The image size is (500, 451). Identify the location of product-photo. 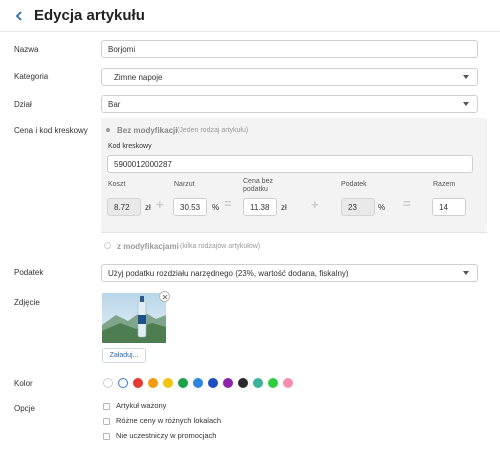
(134, 318).